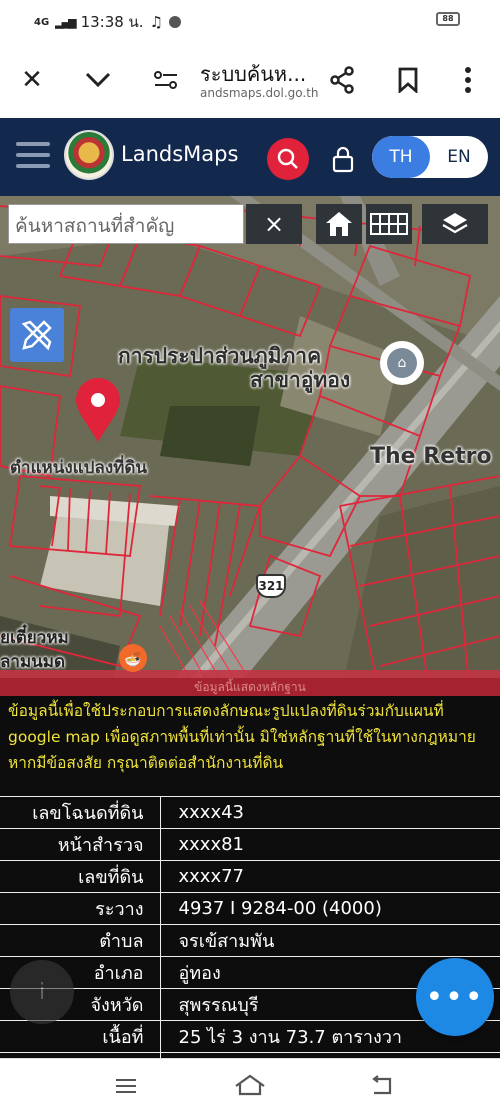 The height and width of the screenshot is (1111, 500). I want to click on info-icon: i, so click(42, 992).